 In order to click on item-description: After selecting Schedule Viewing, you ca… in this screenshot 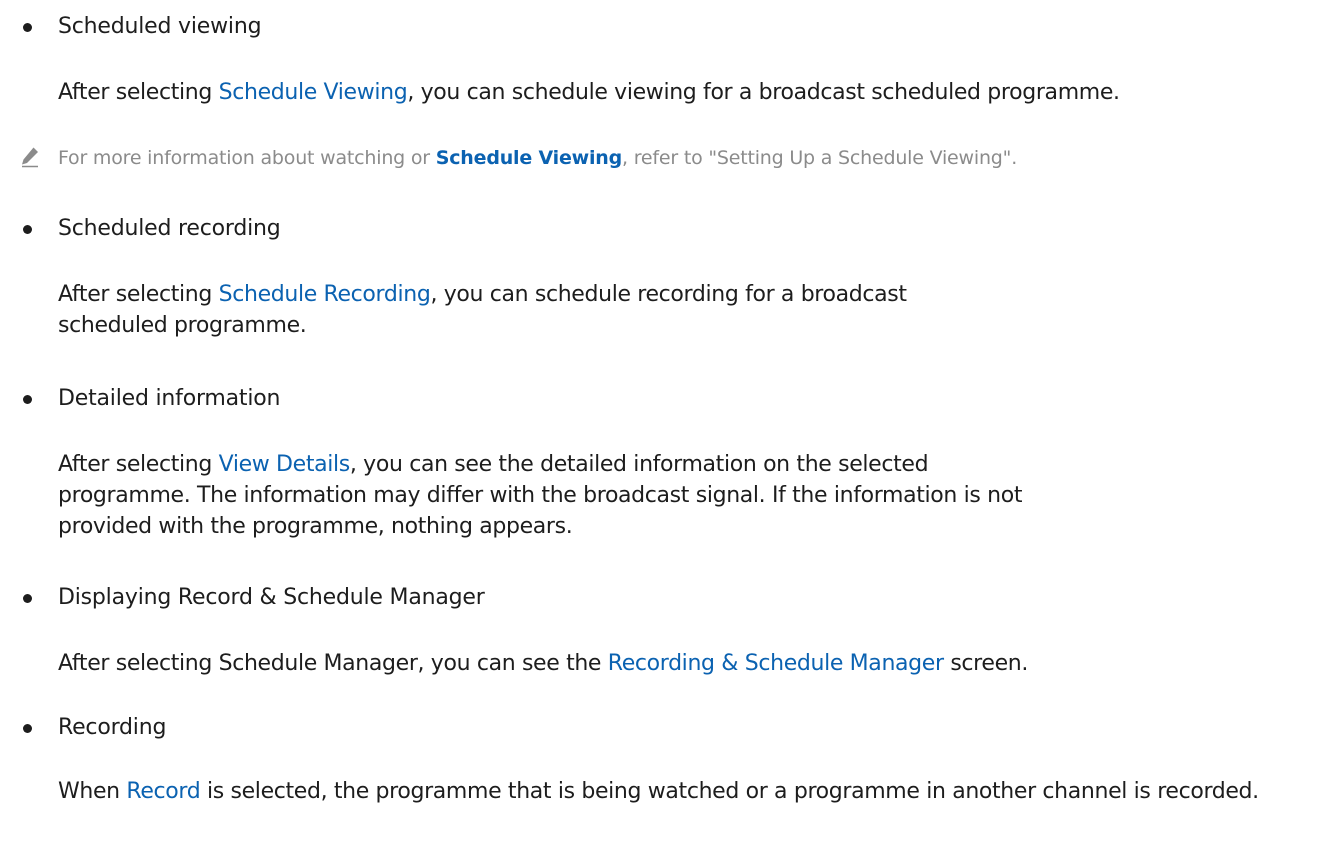, I will do `click(589, 92)`.